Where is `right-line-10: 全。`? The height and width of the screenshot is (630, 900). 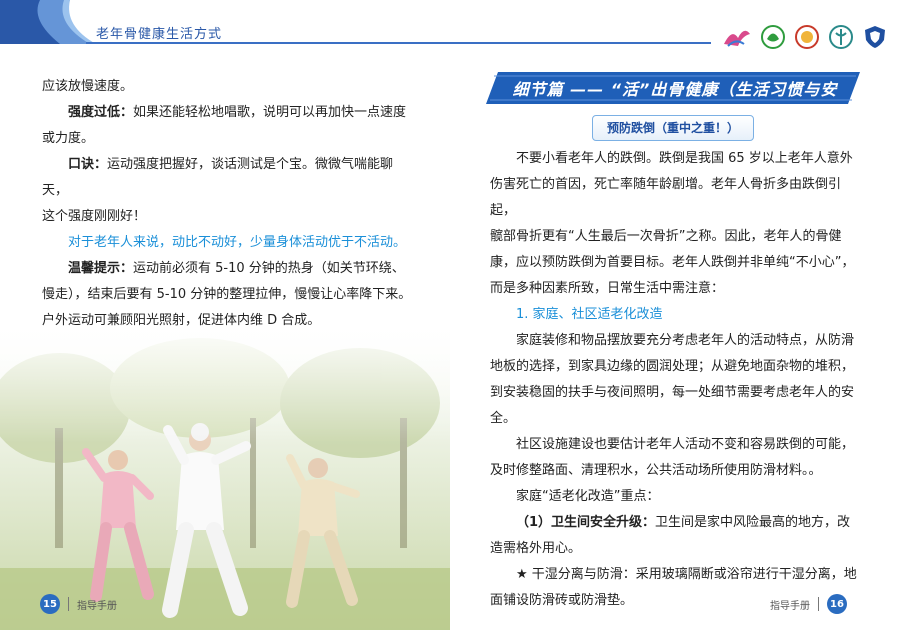
right-line-10: 全。 is located at coordinates (503, 418).